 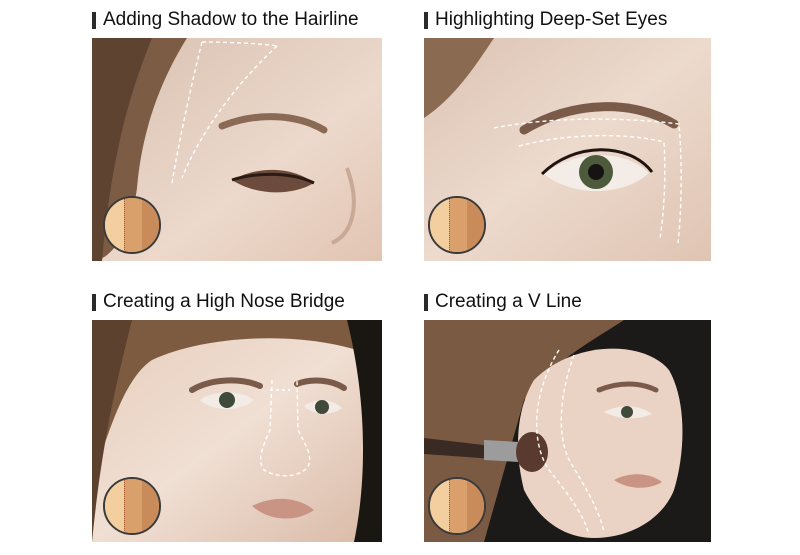 What do you see at coordinates (231, 19) in the screenshot?
I see `panel-title-text: Adding Shadow to the Hairline` at bounding box center [231, 19].